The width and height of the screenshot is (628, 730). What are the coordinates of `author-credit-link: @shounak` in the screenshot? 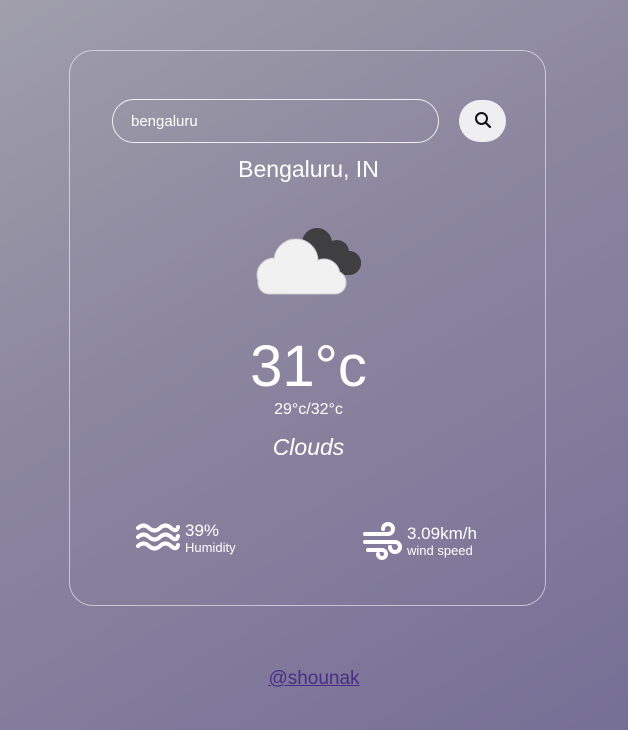 It's located at (314, 679).